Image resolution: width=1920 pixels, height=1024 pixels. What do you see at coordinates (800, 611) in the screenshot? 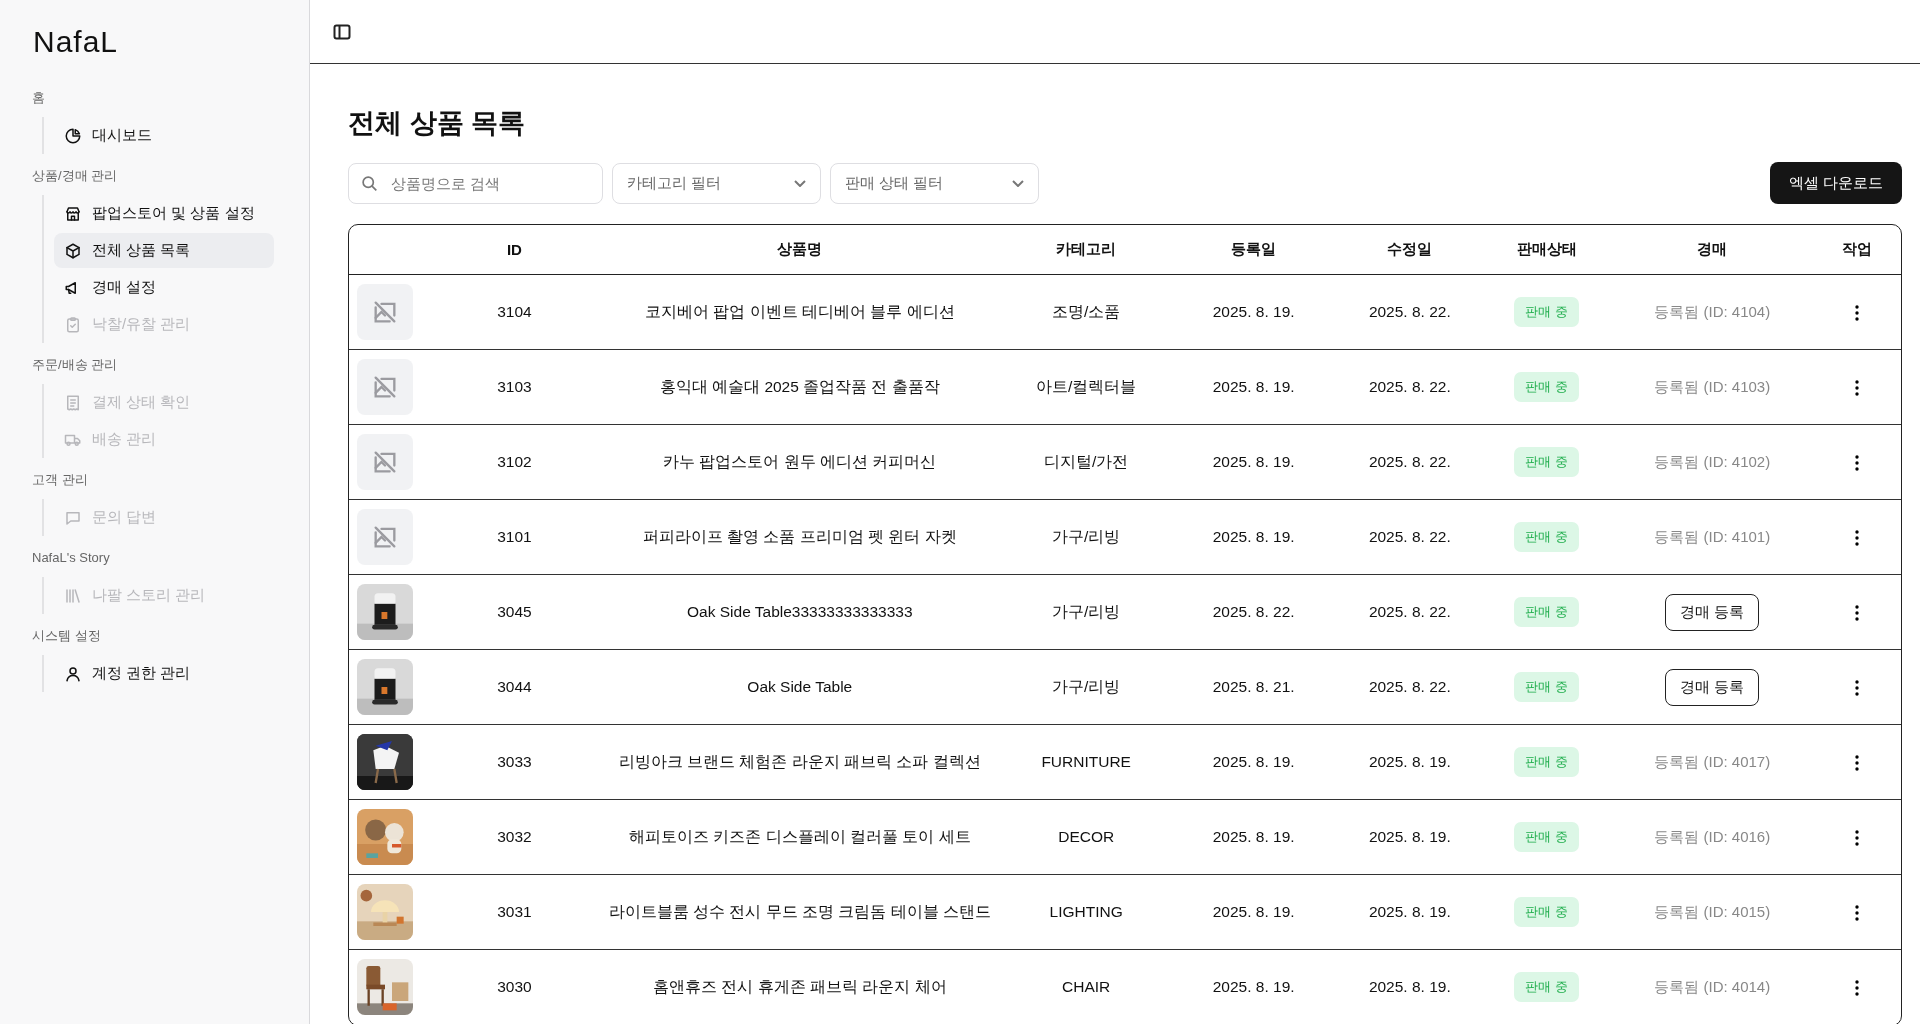
I see `product-name: Oak Side Table33333333333333` at bounding box center [800, 611].